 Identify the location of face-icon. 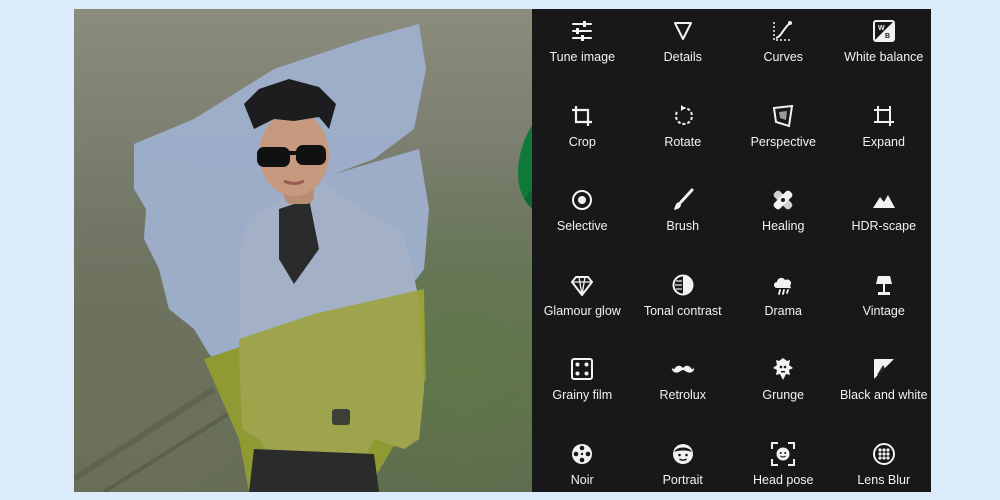
(683, 454).